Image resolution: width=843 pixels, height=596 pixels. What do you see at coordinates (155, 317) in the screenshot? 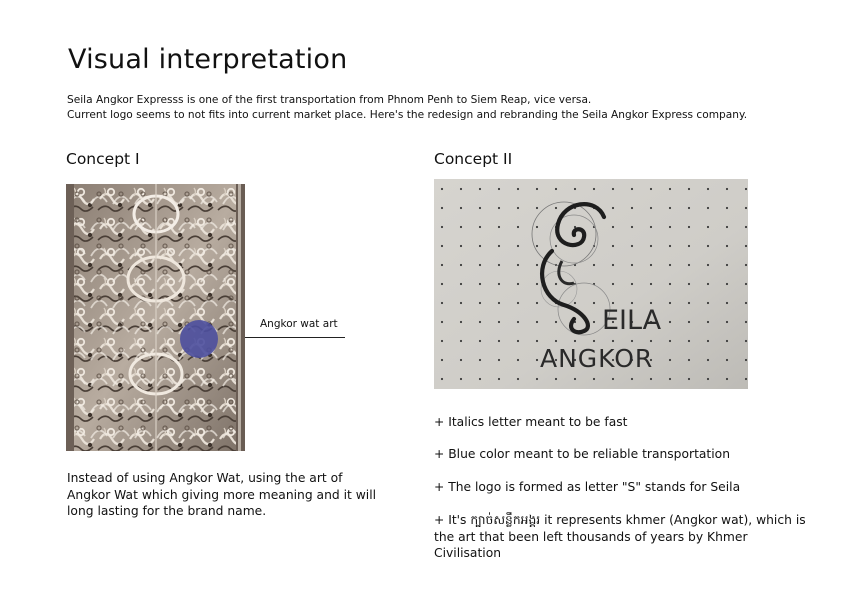
I see `angkor-carving-image` at bounding box center [155, 317].